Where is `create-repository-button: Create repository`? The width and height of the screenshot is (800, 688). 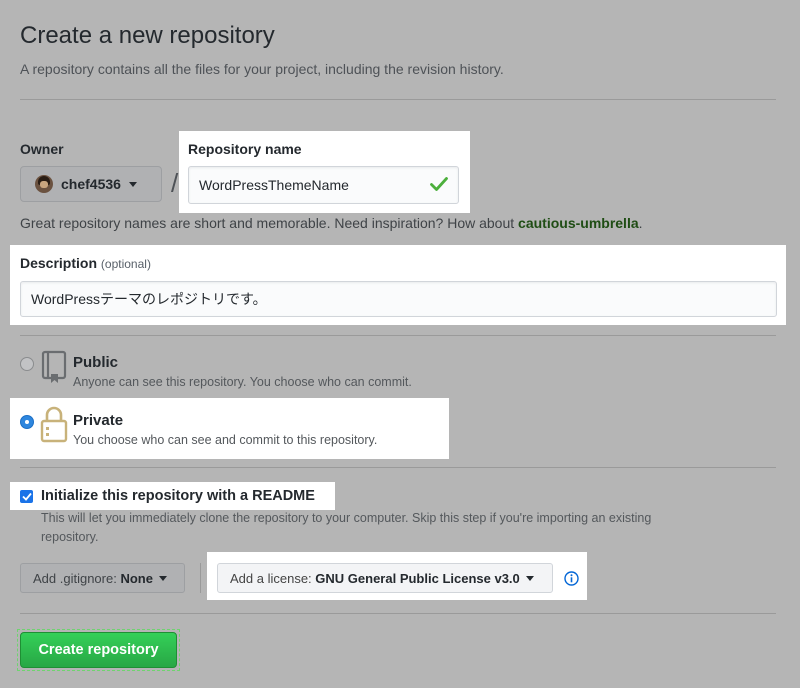 create-repository-button: Create repository is located at coordinates (98, 650).